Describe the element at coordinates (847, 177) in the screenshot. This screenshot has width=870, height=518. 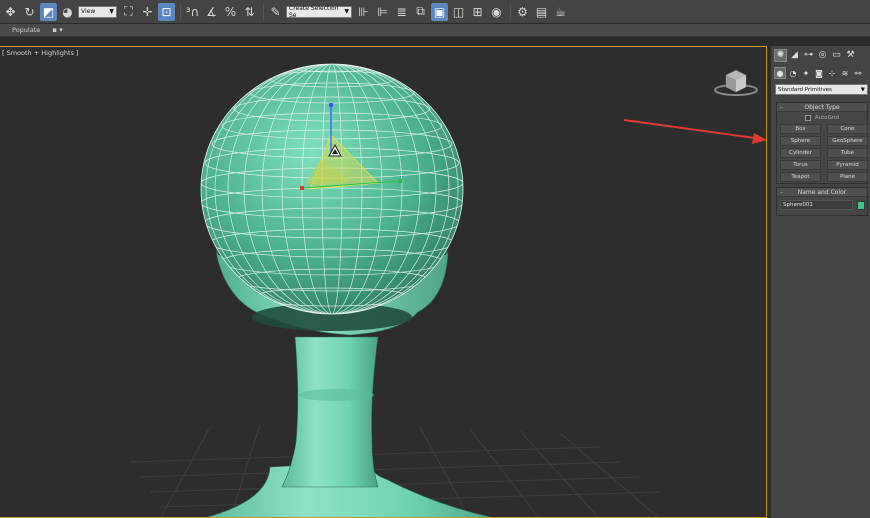
I see `plane-button: Plane` at that location.